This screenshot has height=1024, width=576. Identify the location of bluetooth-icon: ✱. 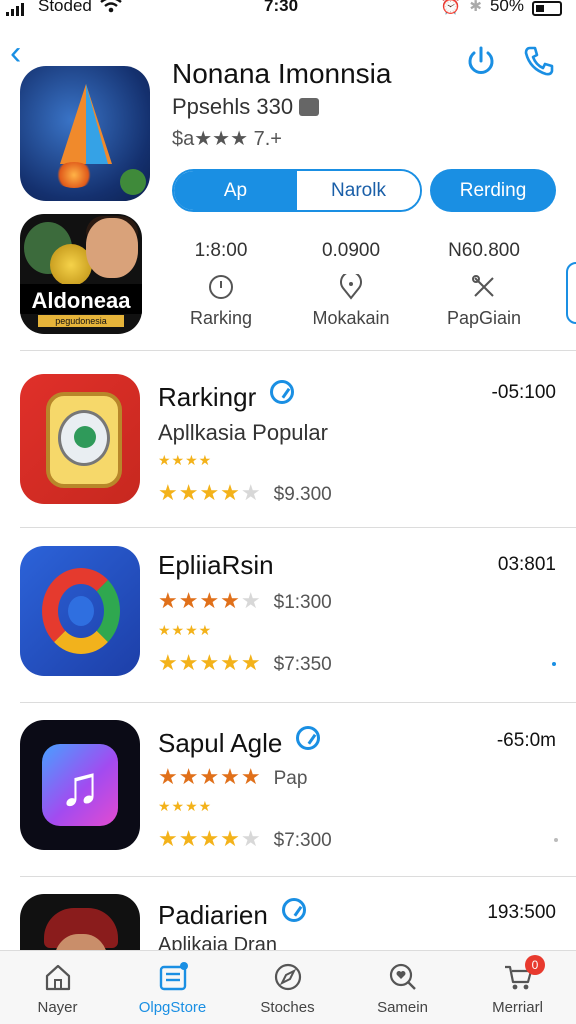
(475, 7).